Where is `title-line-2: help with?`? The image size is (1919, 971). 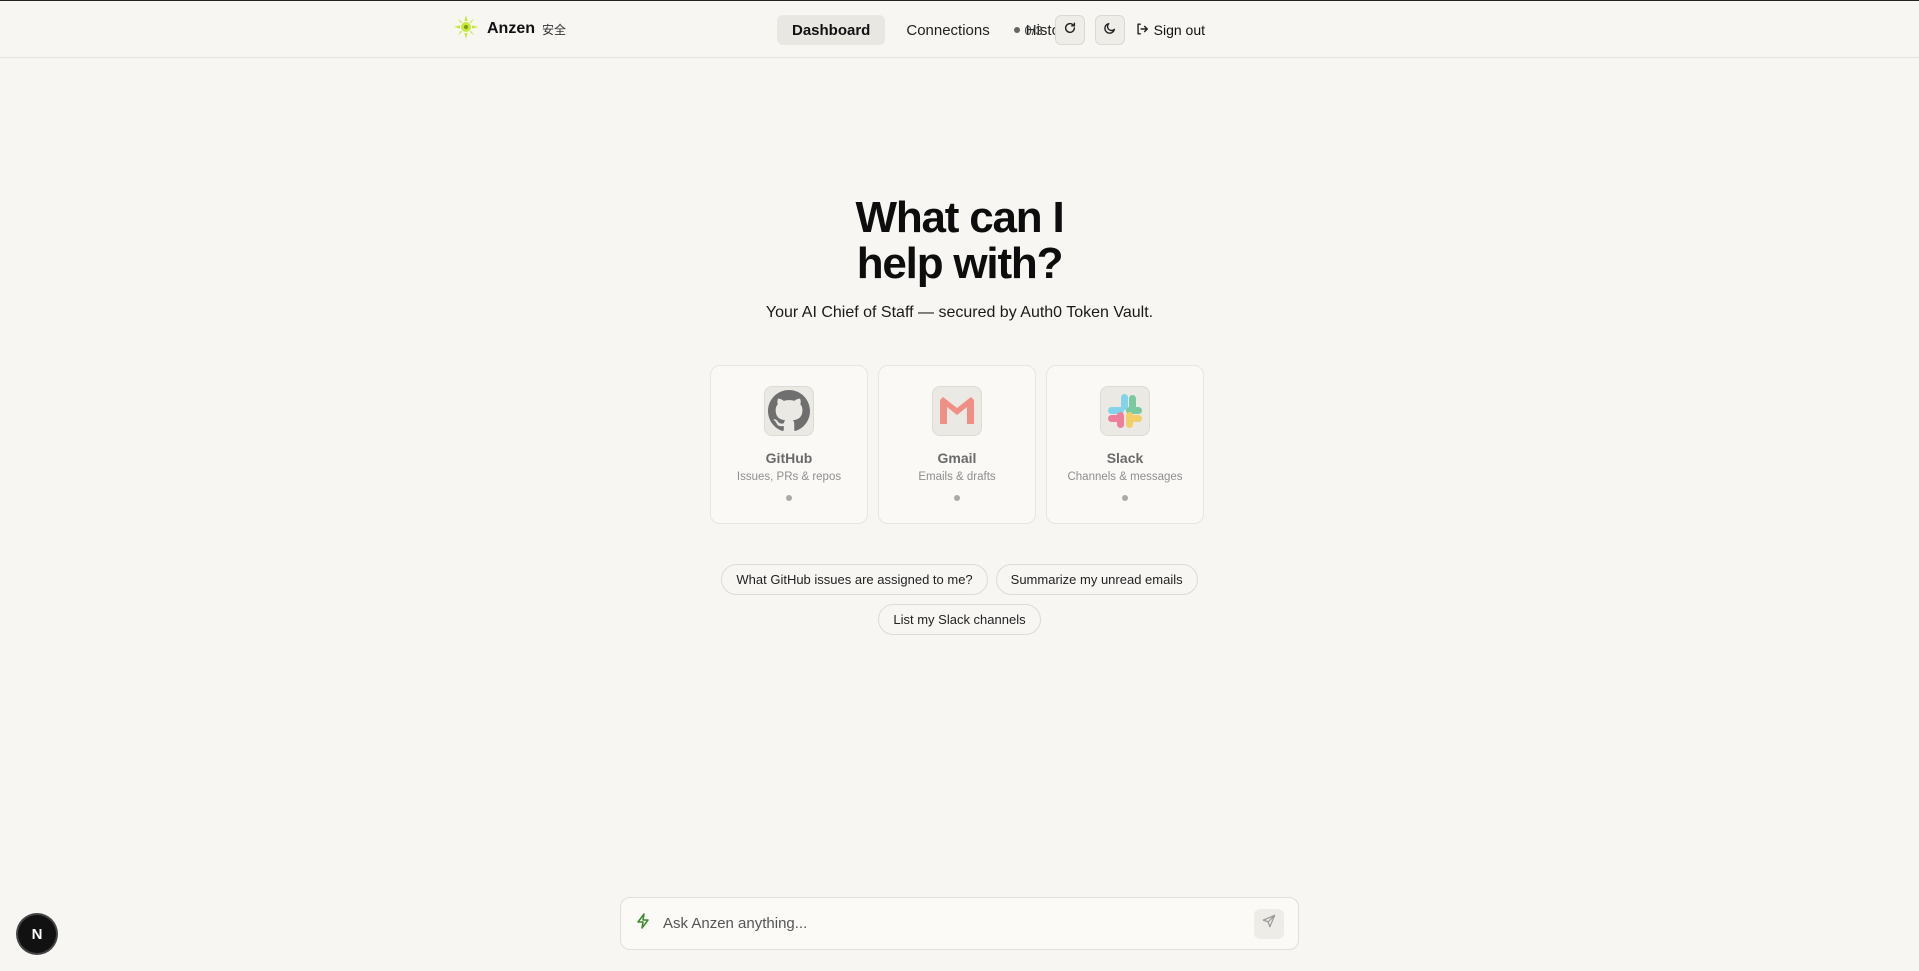 title-line-2: help with? is located at coordinates (960, 263).